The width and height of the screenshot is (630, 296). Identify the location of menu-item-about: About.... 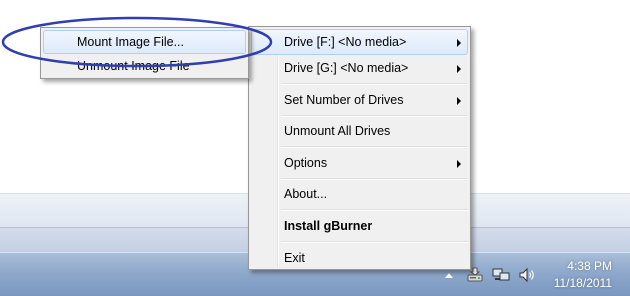
(359, 194).